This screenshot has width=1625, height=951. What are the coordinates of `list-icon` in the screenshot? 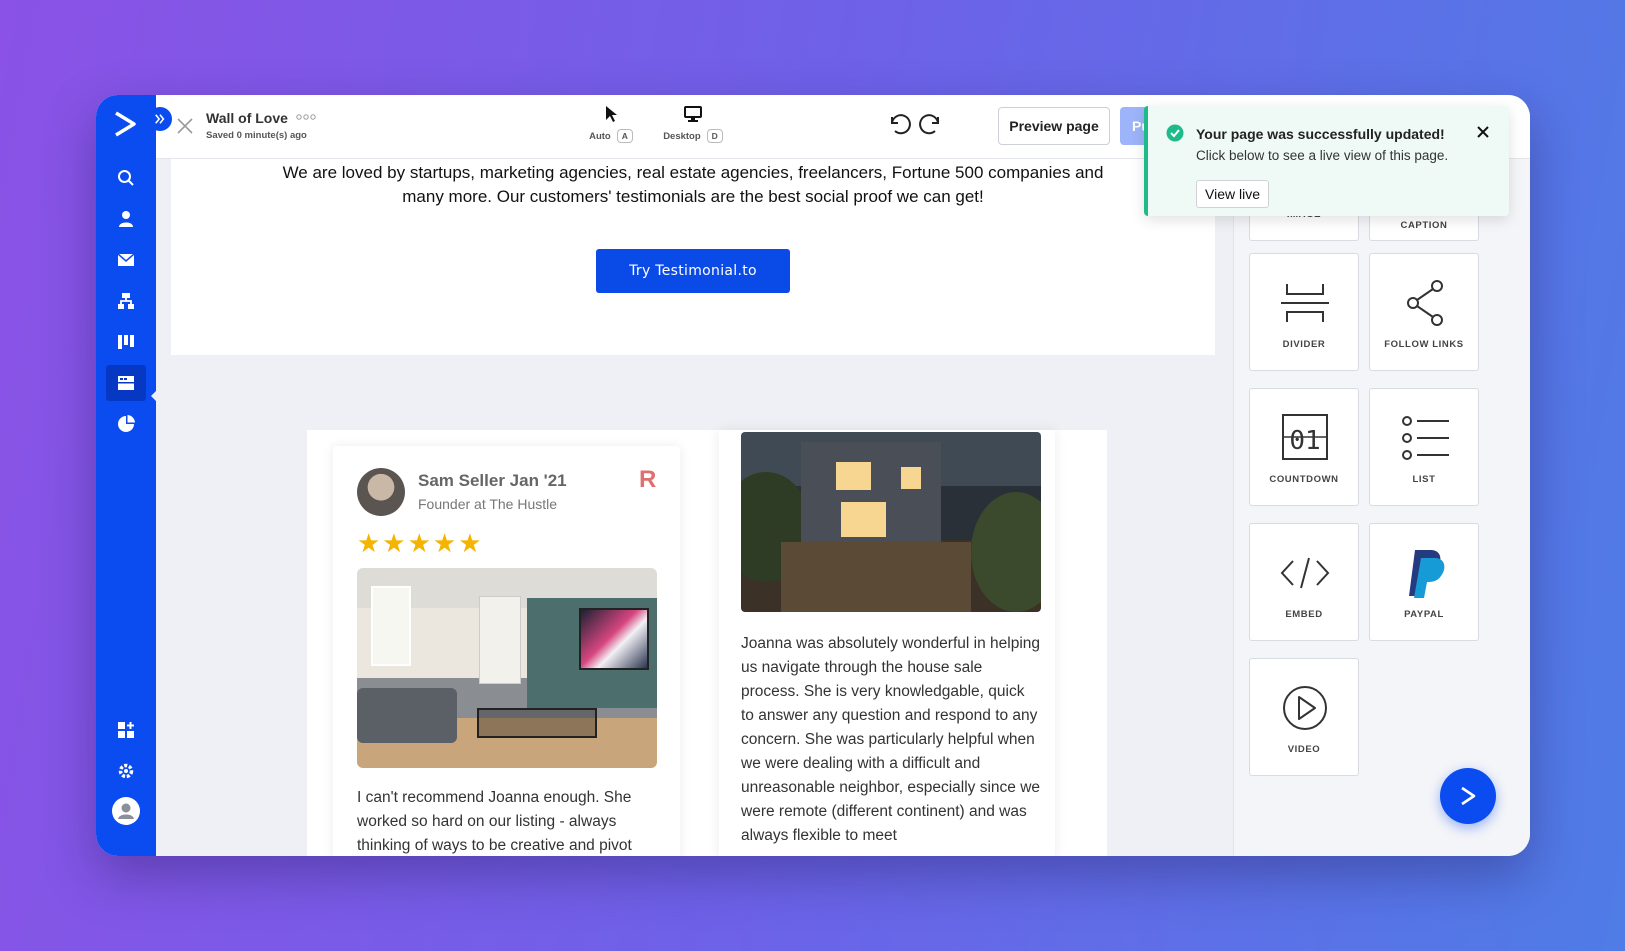 It's located at (1425, 438).